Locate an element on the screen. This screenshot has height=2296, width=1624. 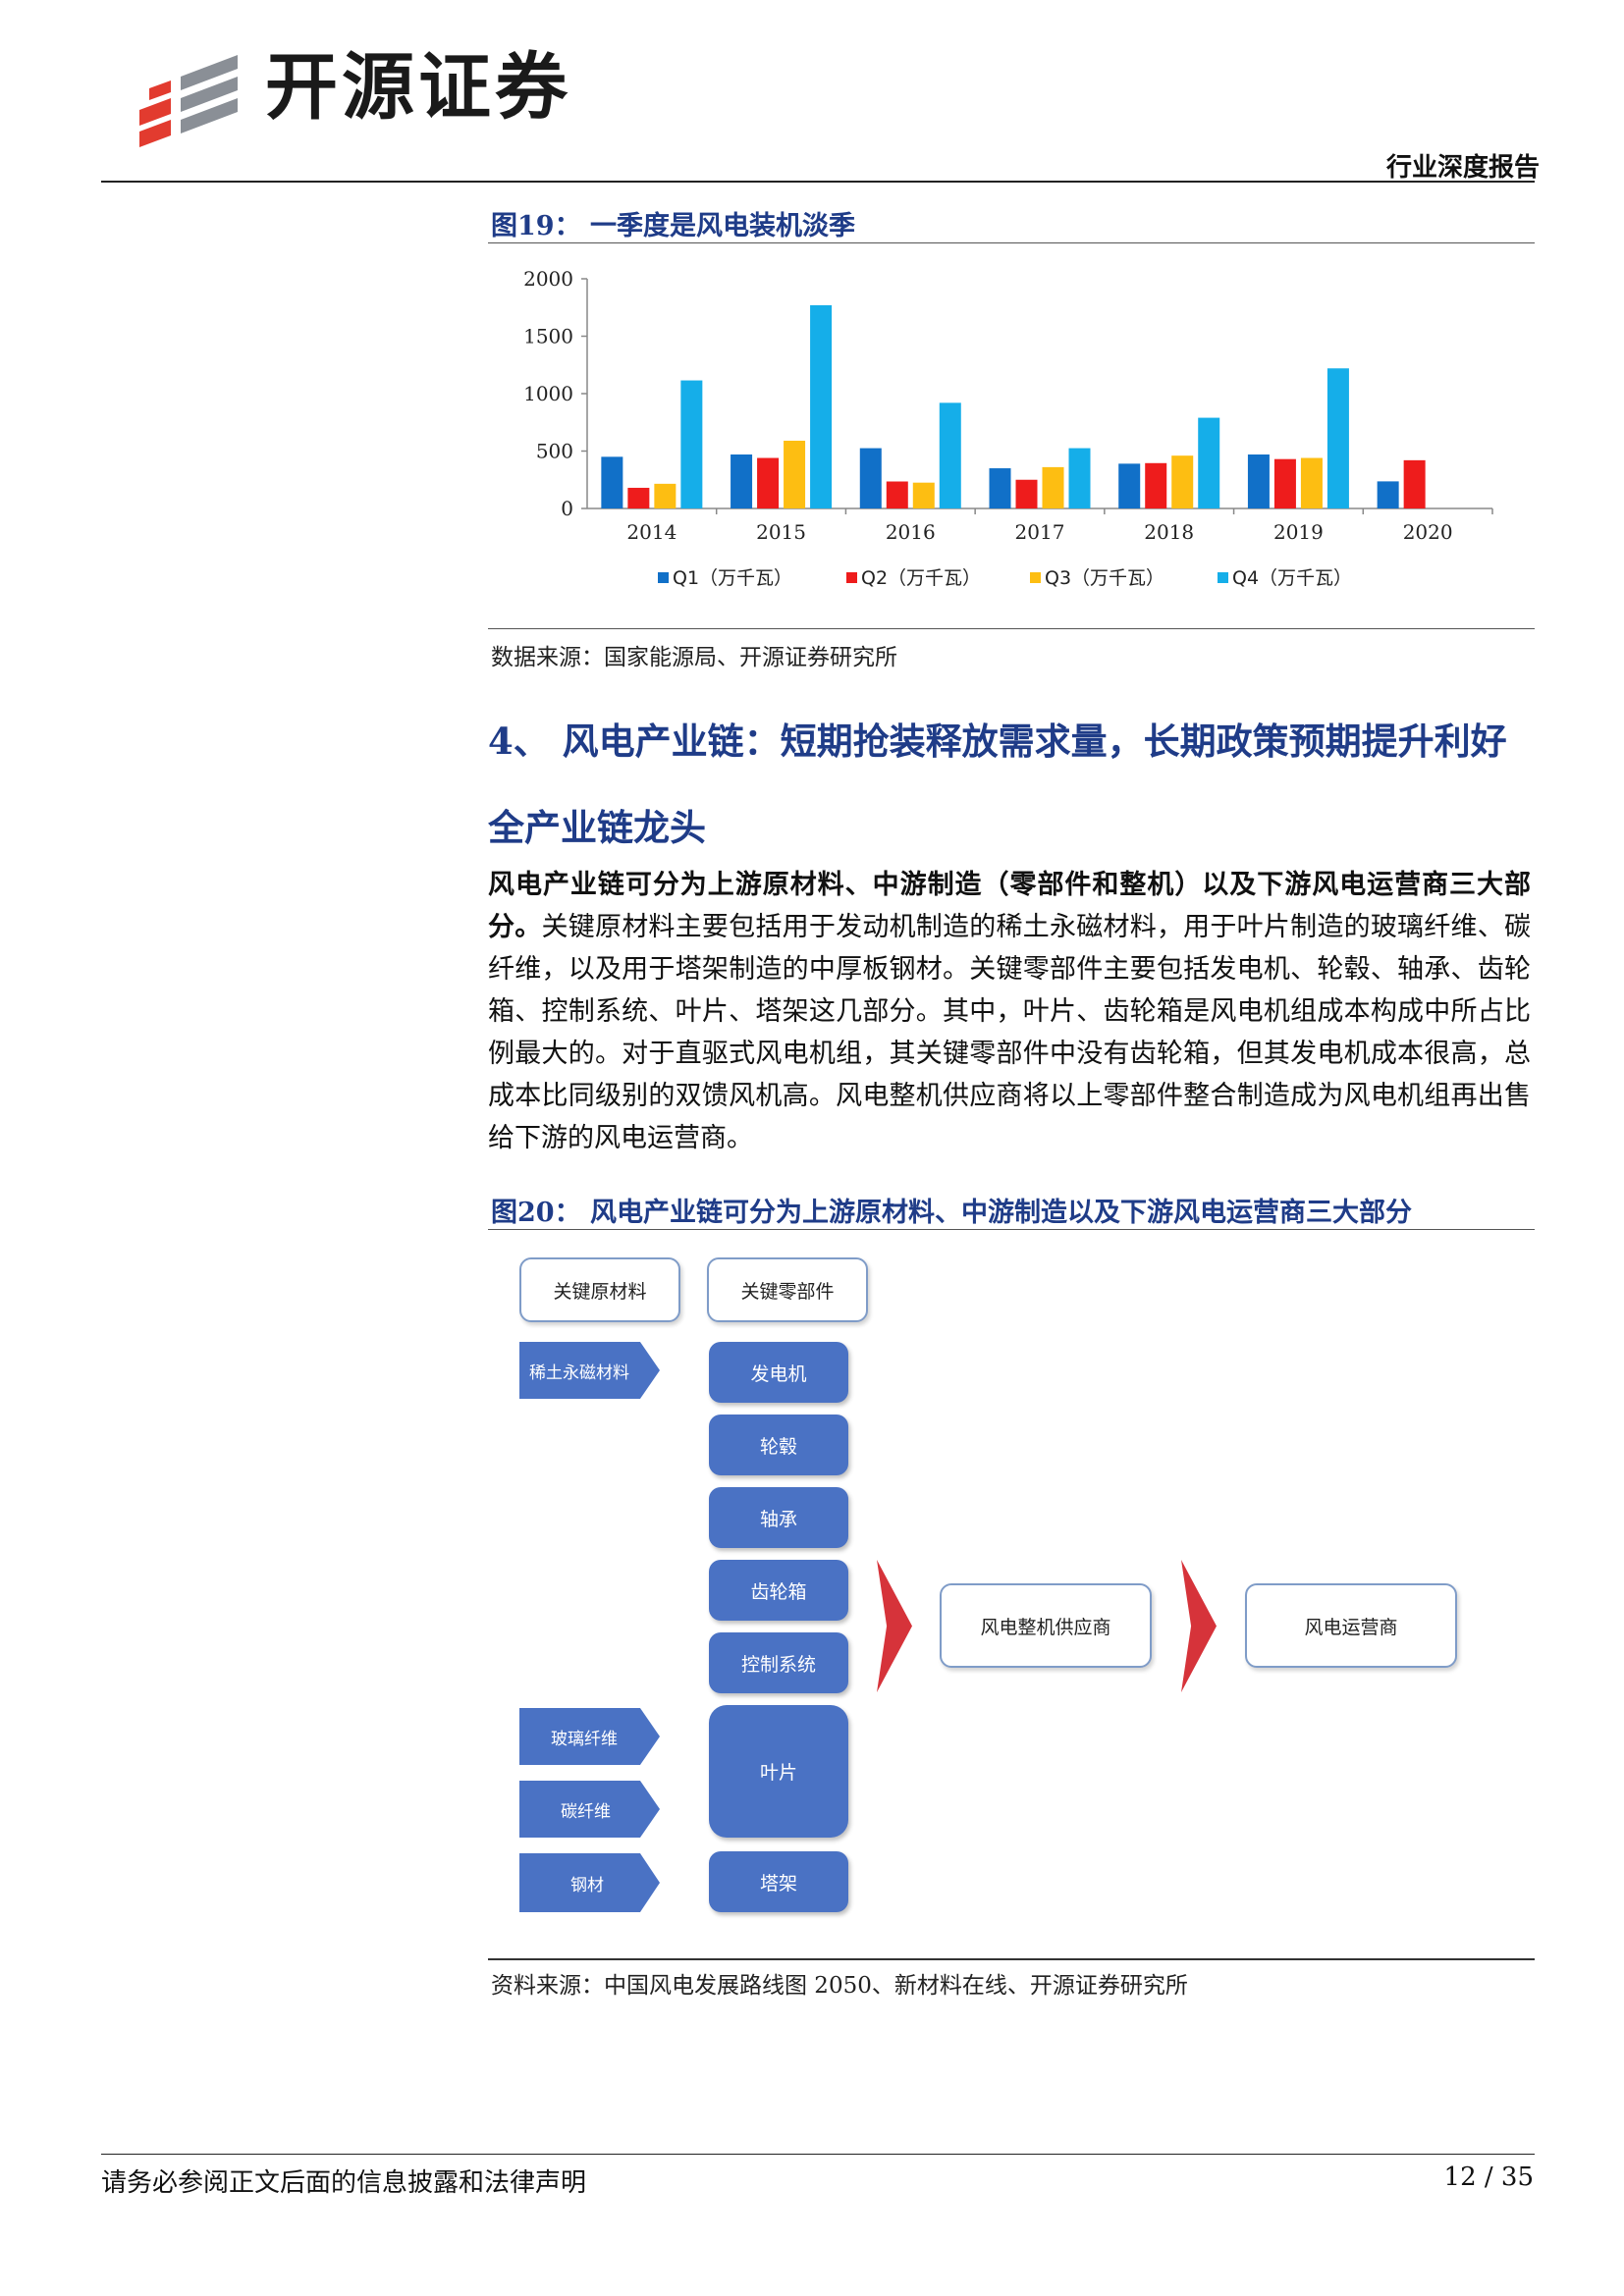
bar-2018-q2 is located at coordinates (1156, 485).